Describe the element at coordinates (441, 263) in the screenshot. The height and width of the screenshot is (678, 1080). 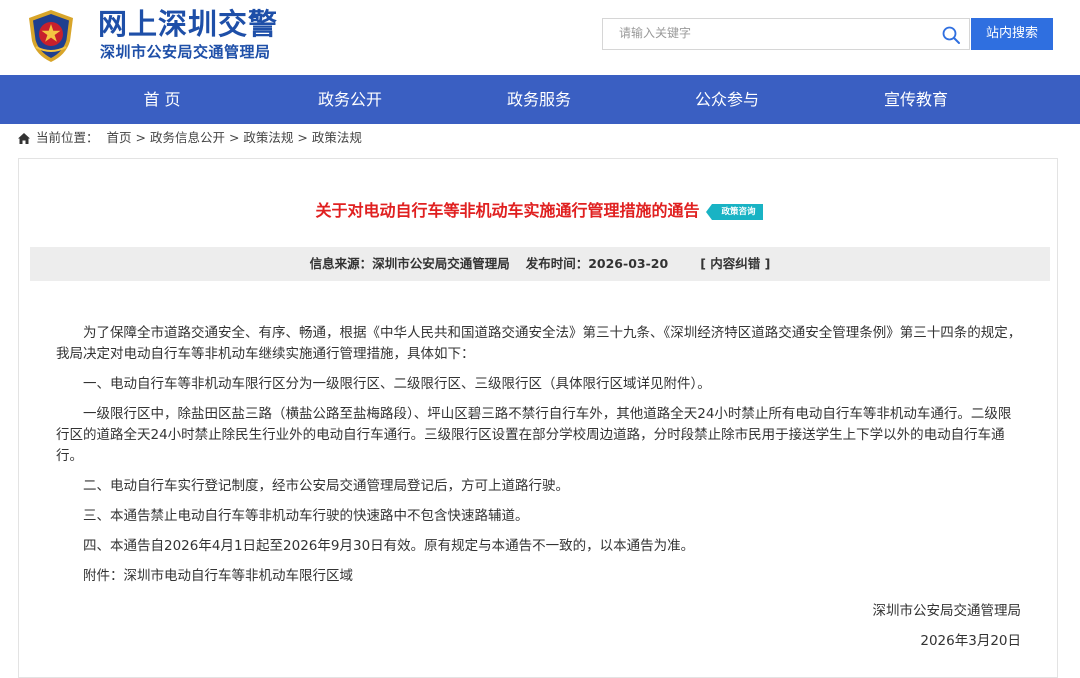
I see `source-value: 深圳市公安局交通管理局` at that location.